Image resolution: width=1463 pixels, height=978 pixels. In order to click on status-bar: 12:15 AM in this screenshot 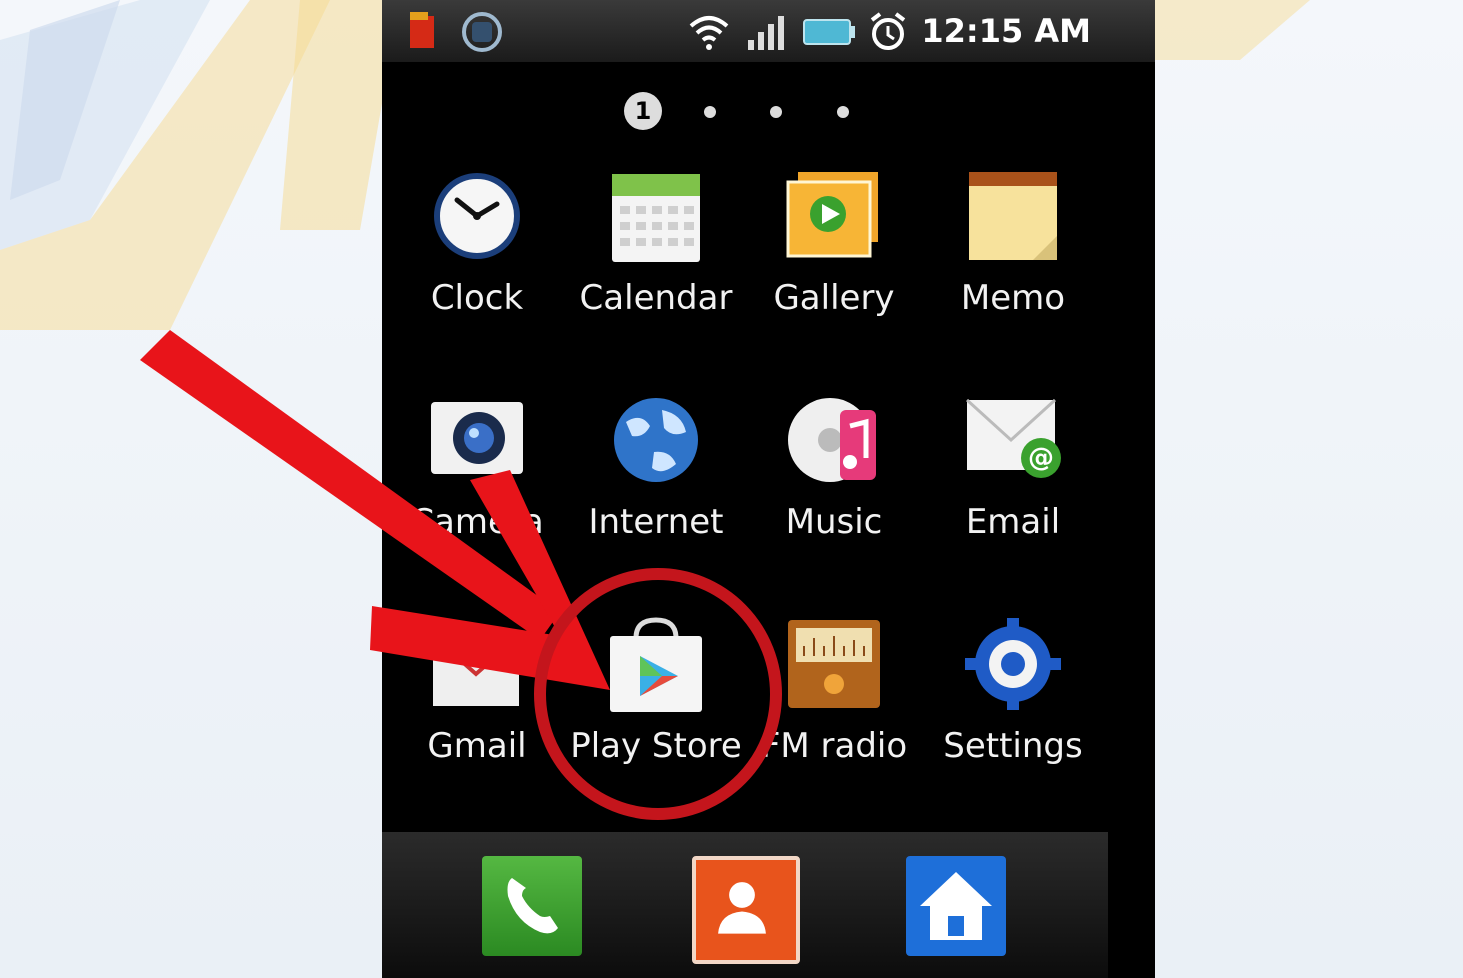, I will do `click(768, 31)`.